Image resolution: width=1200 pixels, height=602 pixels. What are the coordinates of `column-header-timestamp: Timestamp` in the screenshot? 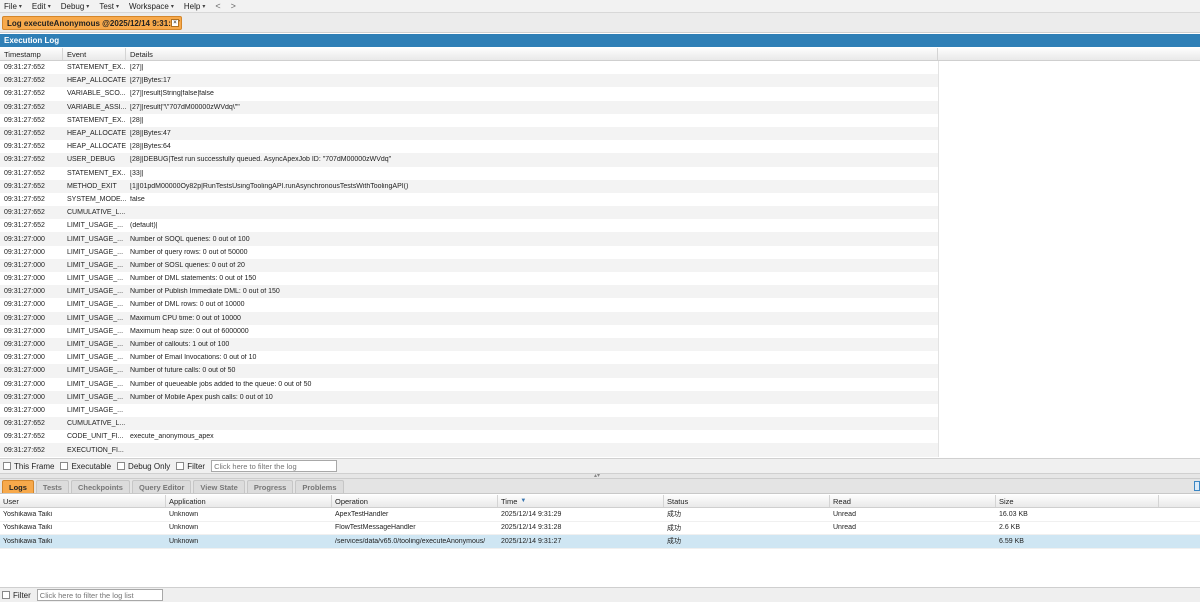 It's located at (31, 54).